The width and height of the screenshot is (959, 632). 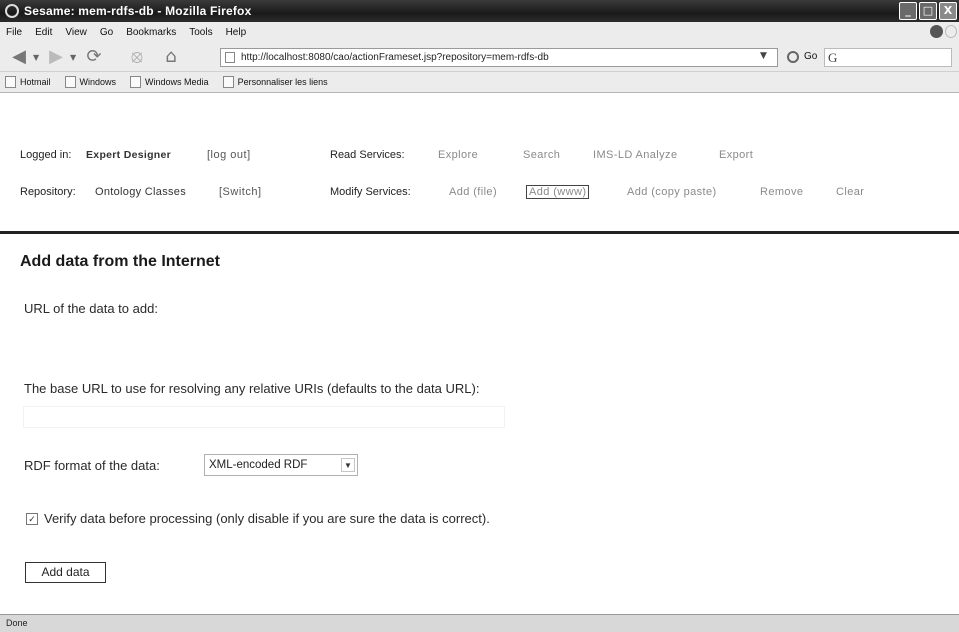 What do you see at coordinates (951, 31) in the screenshot?
I see `throbber-secondary-icon` at bounding box center [951, 31].